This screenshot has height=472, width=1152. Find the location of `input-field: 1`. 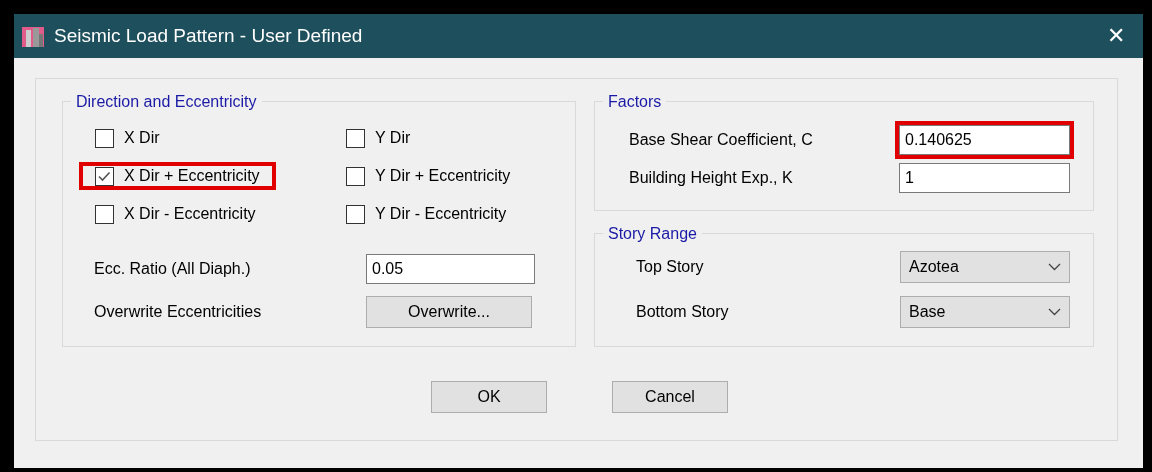

input-field: 1 is located at coordinates (984, 178).